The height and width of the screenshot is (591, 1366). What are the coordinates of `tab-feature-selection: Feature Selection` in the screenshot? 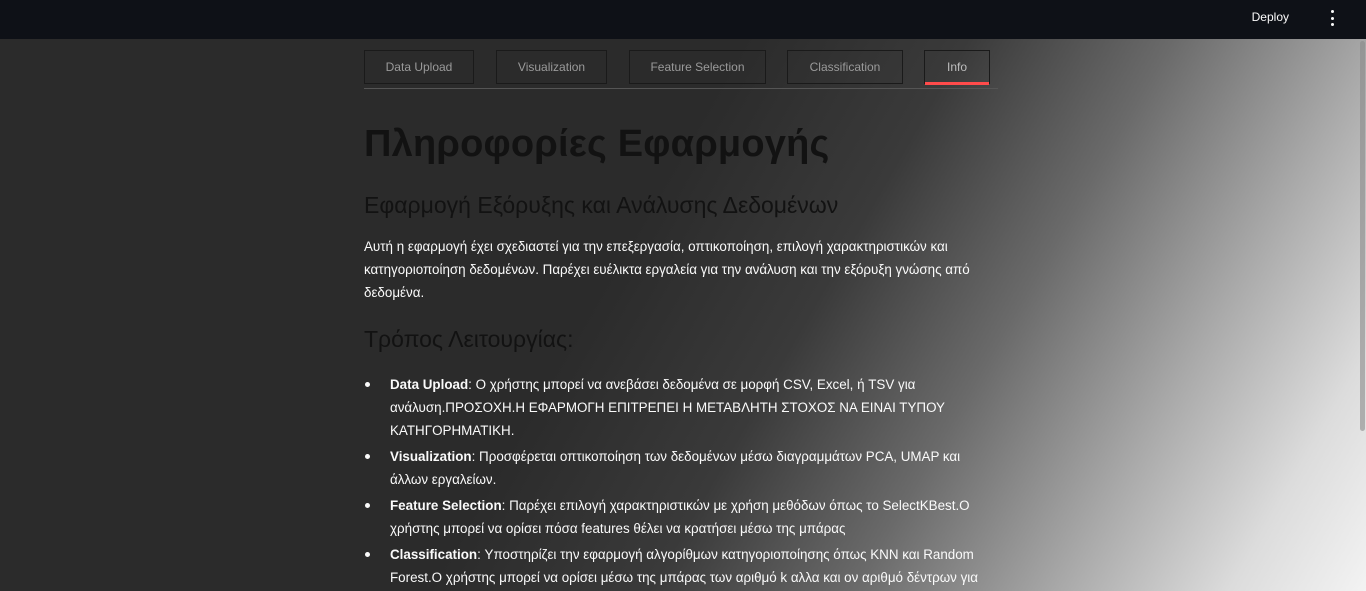 It's located at (697, 67).